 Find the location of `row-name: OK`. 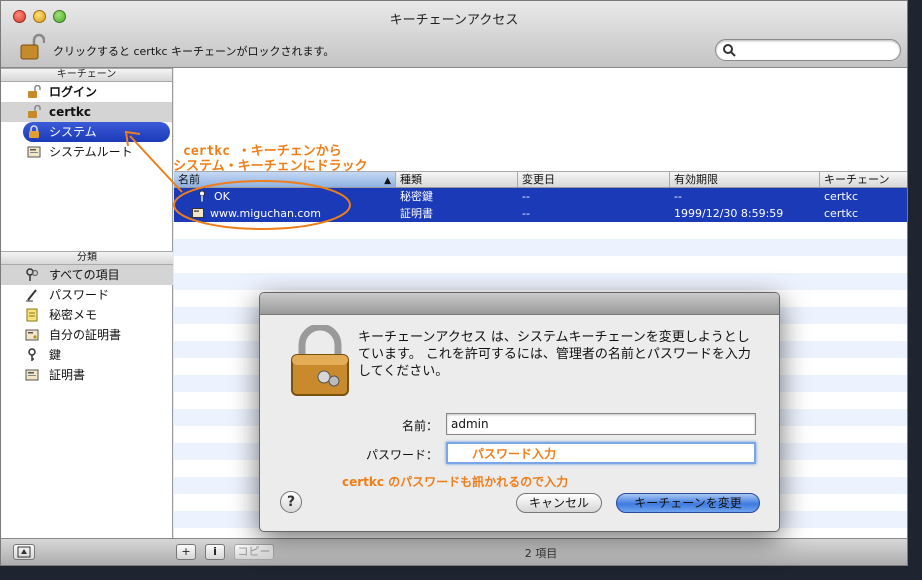

row-name: OK is located at coordinates (222, 196).